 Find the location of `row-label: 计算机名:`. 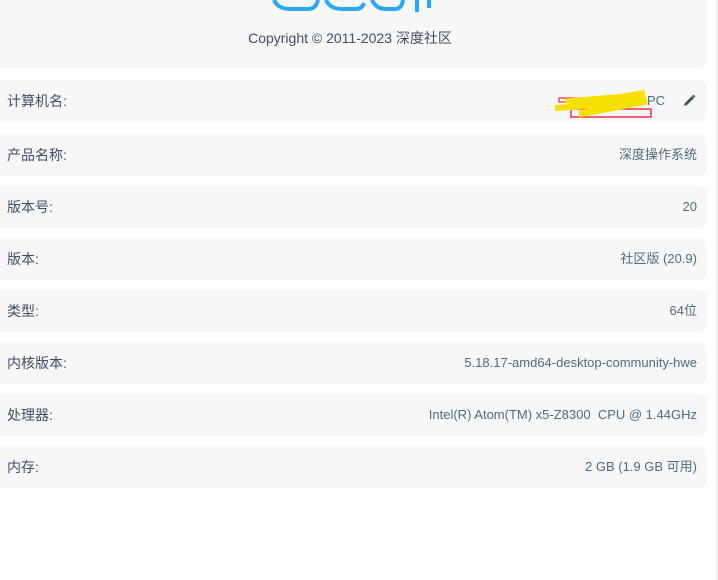

row-label: 计算机名: is located at coordinates (37, 101).